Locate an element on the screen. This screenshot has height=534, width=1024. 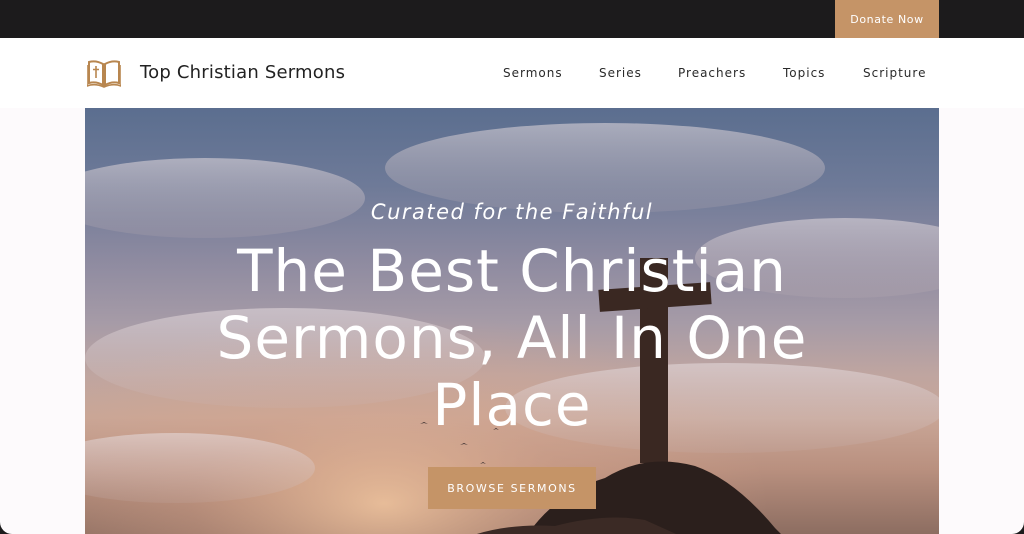
hero-kicker: Curated for the Faithful is located at coordinates (512, 212).